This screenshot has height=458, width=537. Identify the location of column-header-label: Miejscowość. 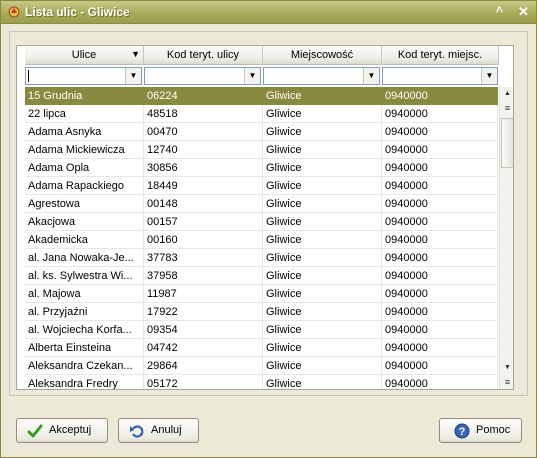
(322, 55).